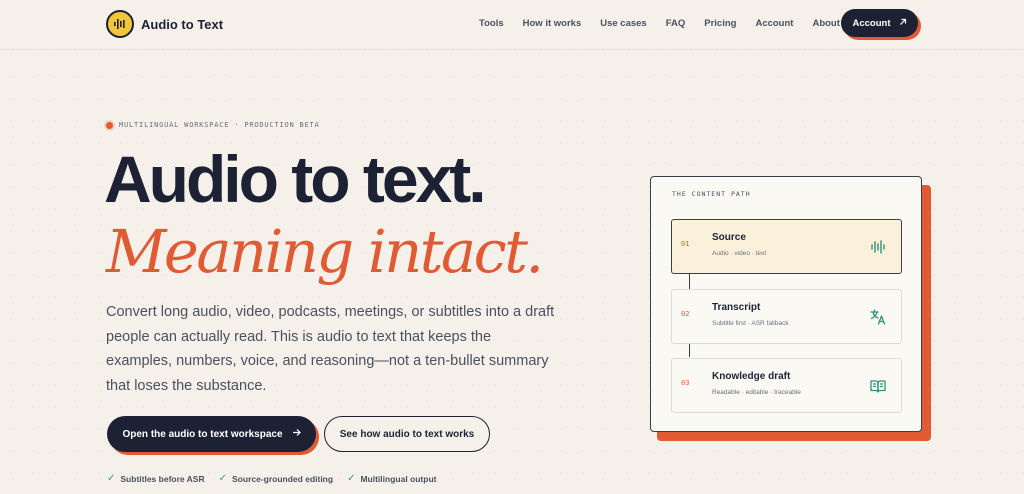 The height and width of the screenshot is (494, 1024). What do you see at coordinates (903, 23) in the screenshot?
I see `arrow-up-right-icon` at bounding box center [903, 23].